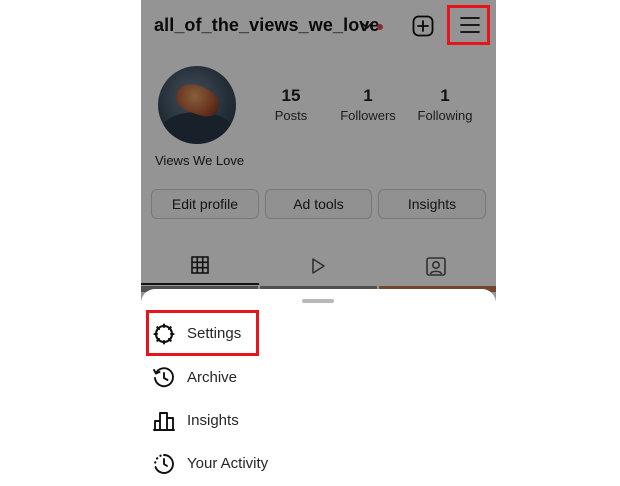  I want to click on menu-item-your-activity: Your Activity, so click(316, 464).